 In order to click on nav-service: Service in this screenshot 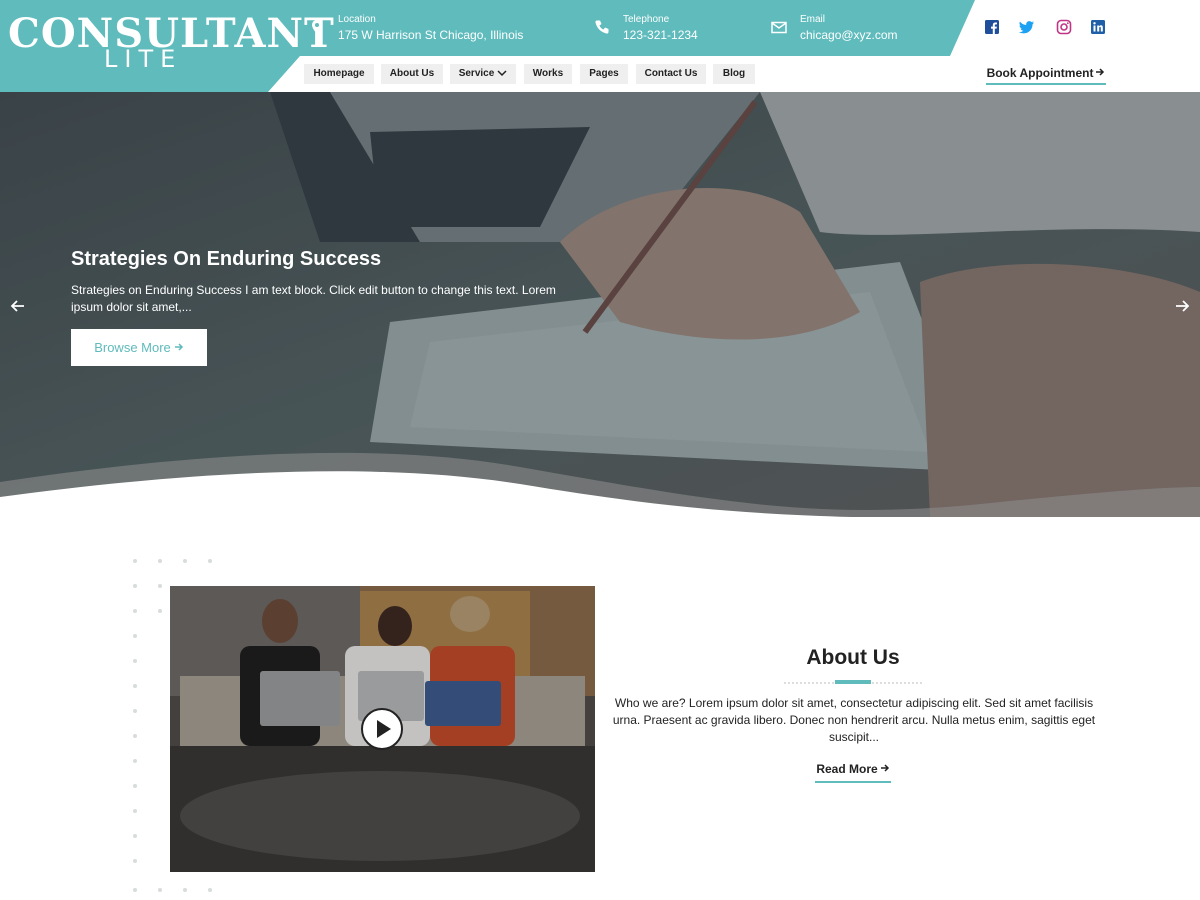, I will do `click(483, 74)`.